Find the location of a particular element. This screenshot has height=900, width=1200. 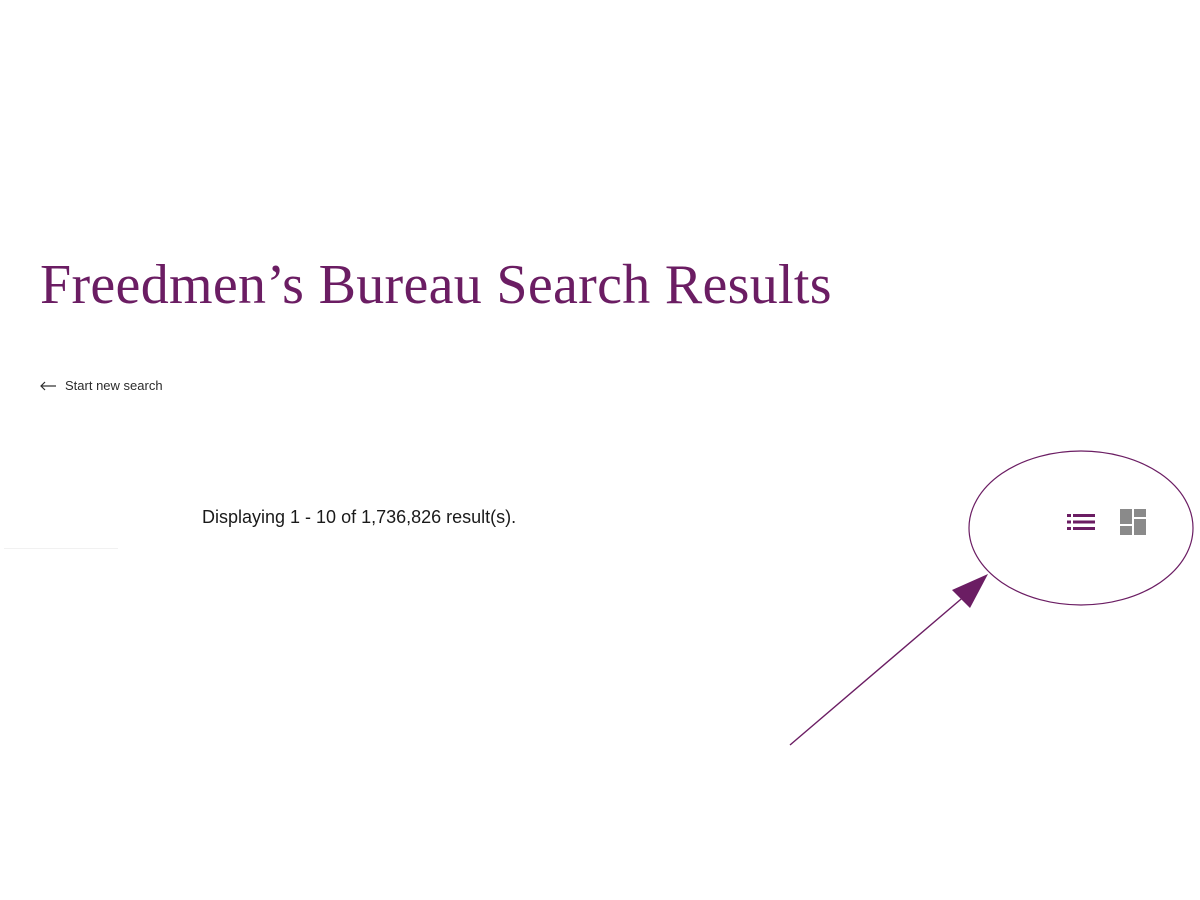

list-view-button is located at coordinates (1081, 522).